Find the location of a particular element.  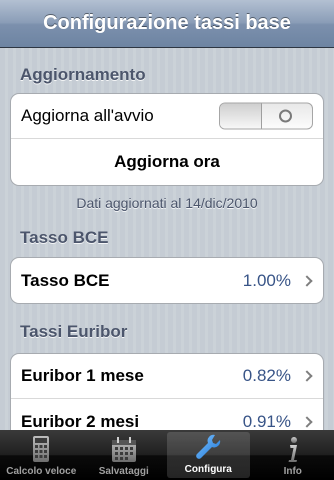

update-on-launch-row: Aggiorna all'avvio is located at coordinates (167, 116).